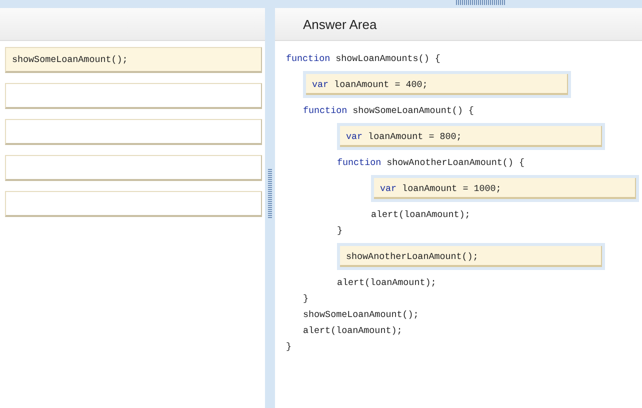 Image resolution: width=642 pixels, height=408 pixels. Describe the element at coordinates (364, 59) in the screenshot. I see `code-line: function showLoanAmounts() {` at that location.